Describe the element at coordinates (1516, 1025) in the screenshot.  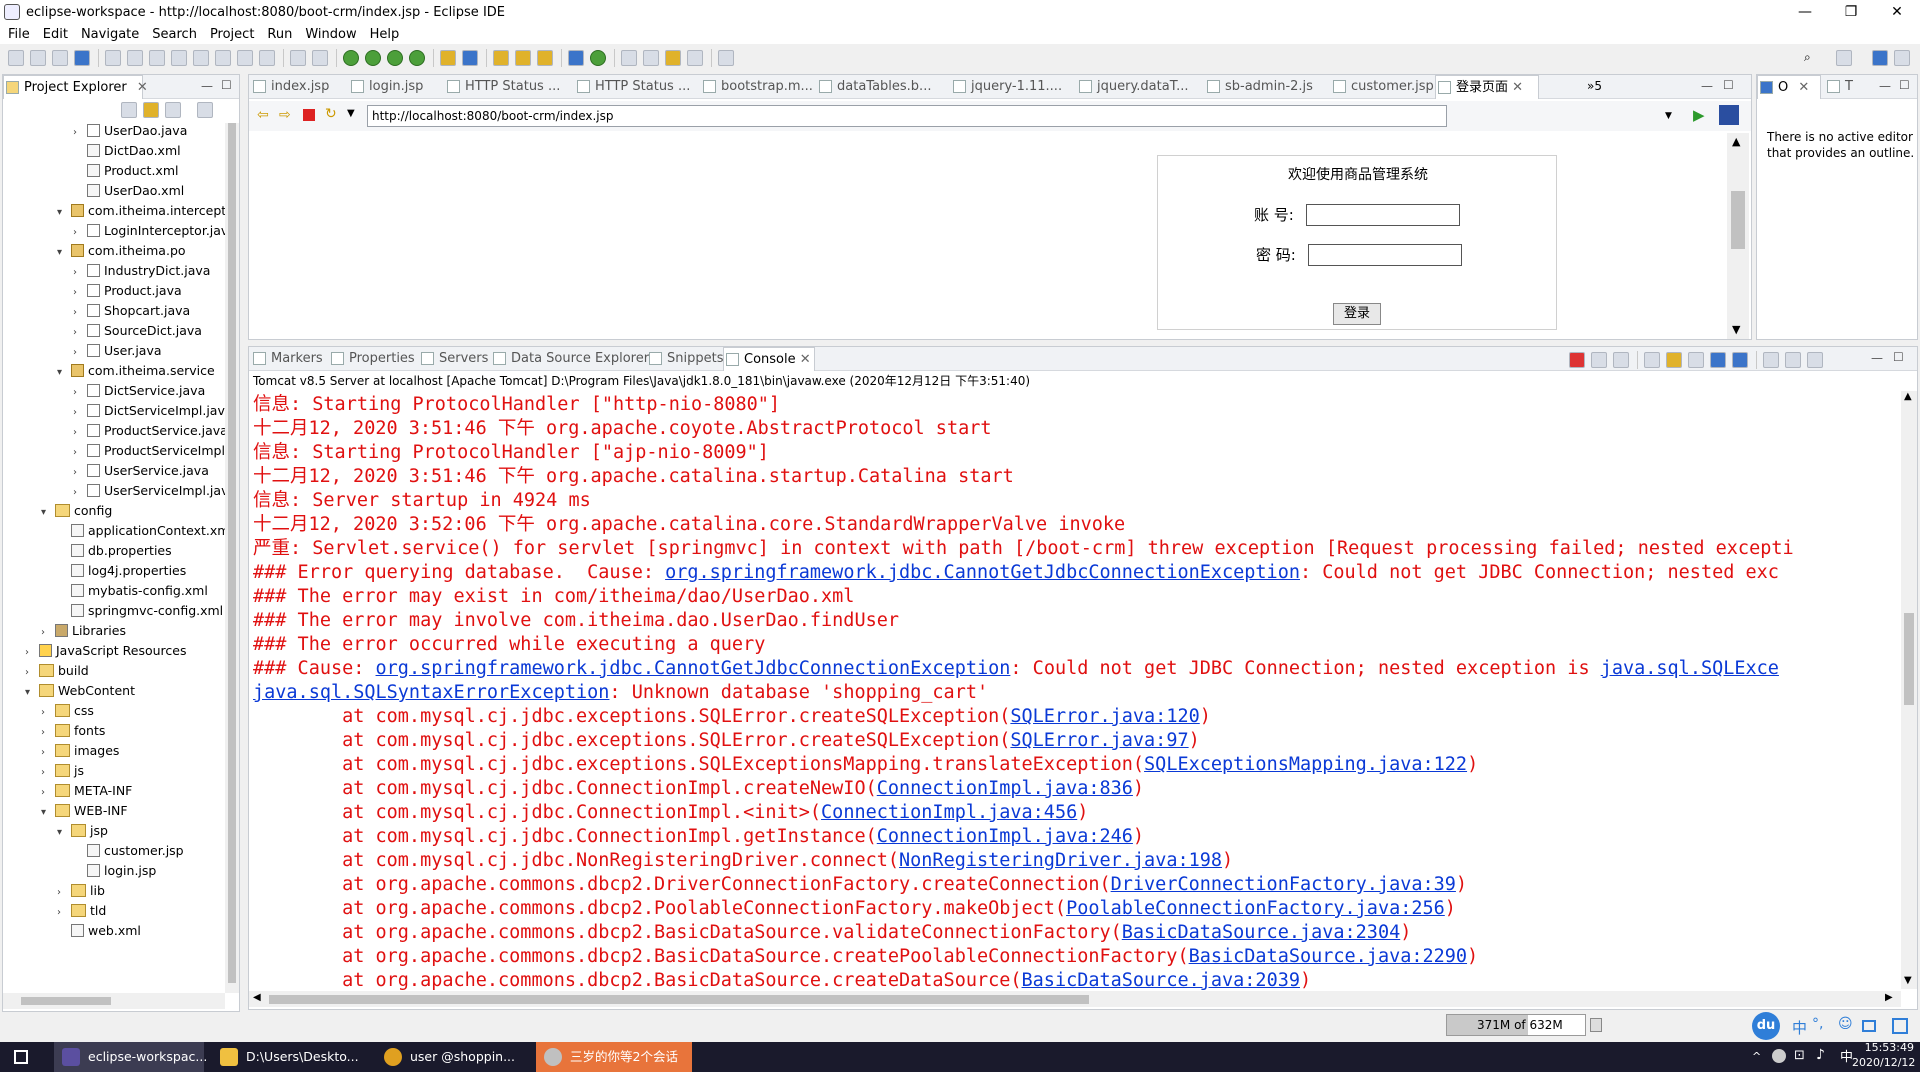
I see `heap-status: 371M of 632M` at that location.